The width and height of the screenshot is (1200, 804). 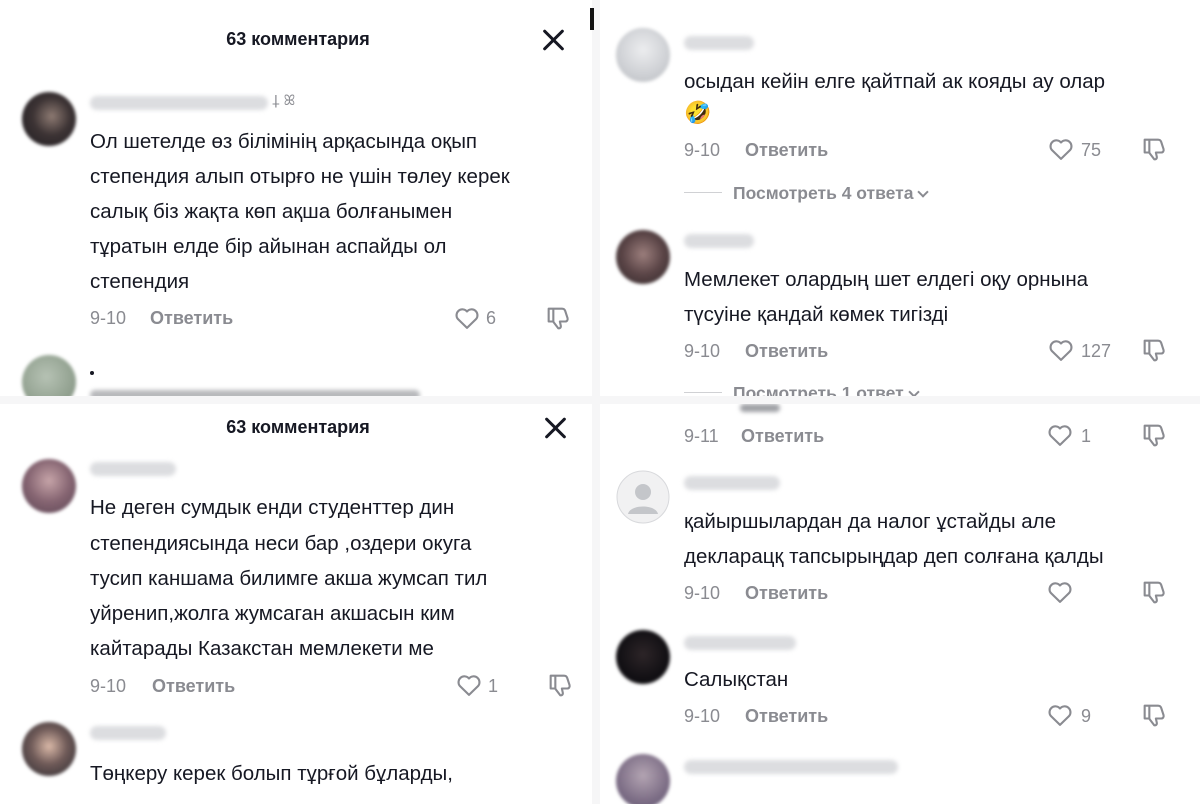 I want to click on comment-text-line: салық біз жақта көп ақша болғанымен, so click(x=271, y=211).